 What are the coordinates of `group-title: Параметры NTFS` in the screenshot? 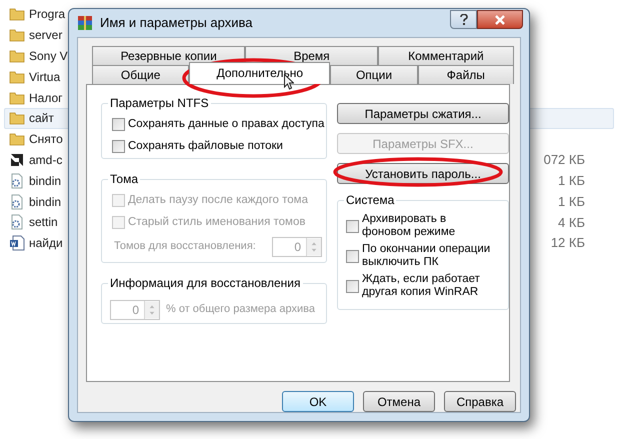 It's located at (159, 103).